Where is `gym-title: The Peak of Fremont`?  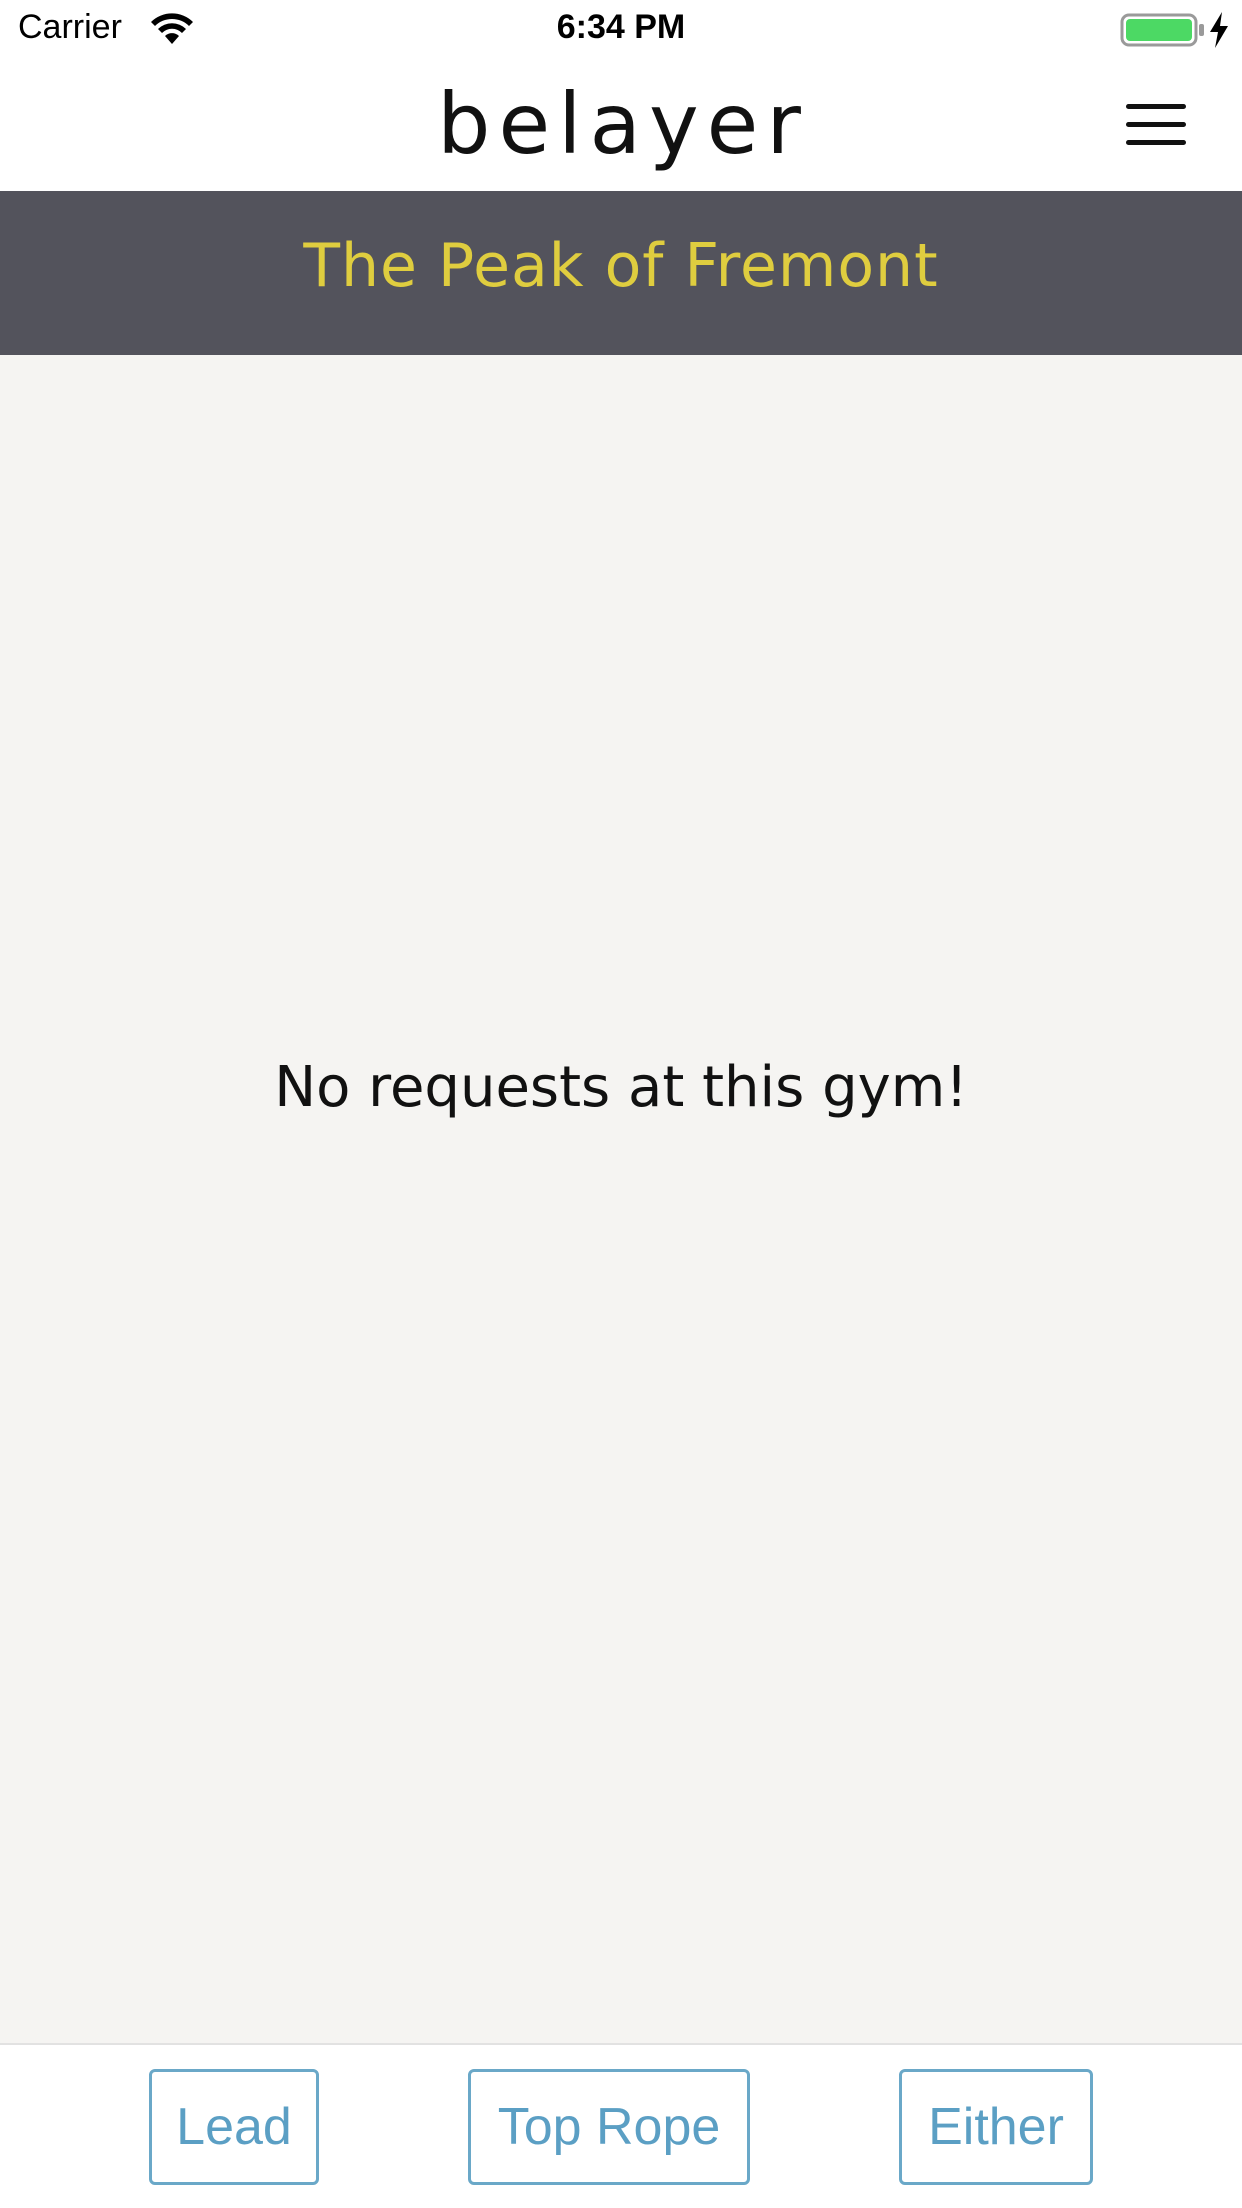 gym-title: The Peak of Fremont is located at coordinates (621, 266).